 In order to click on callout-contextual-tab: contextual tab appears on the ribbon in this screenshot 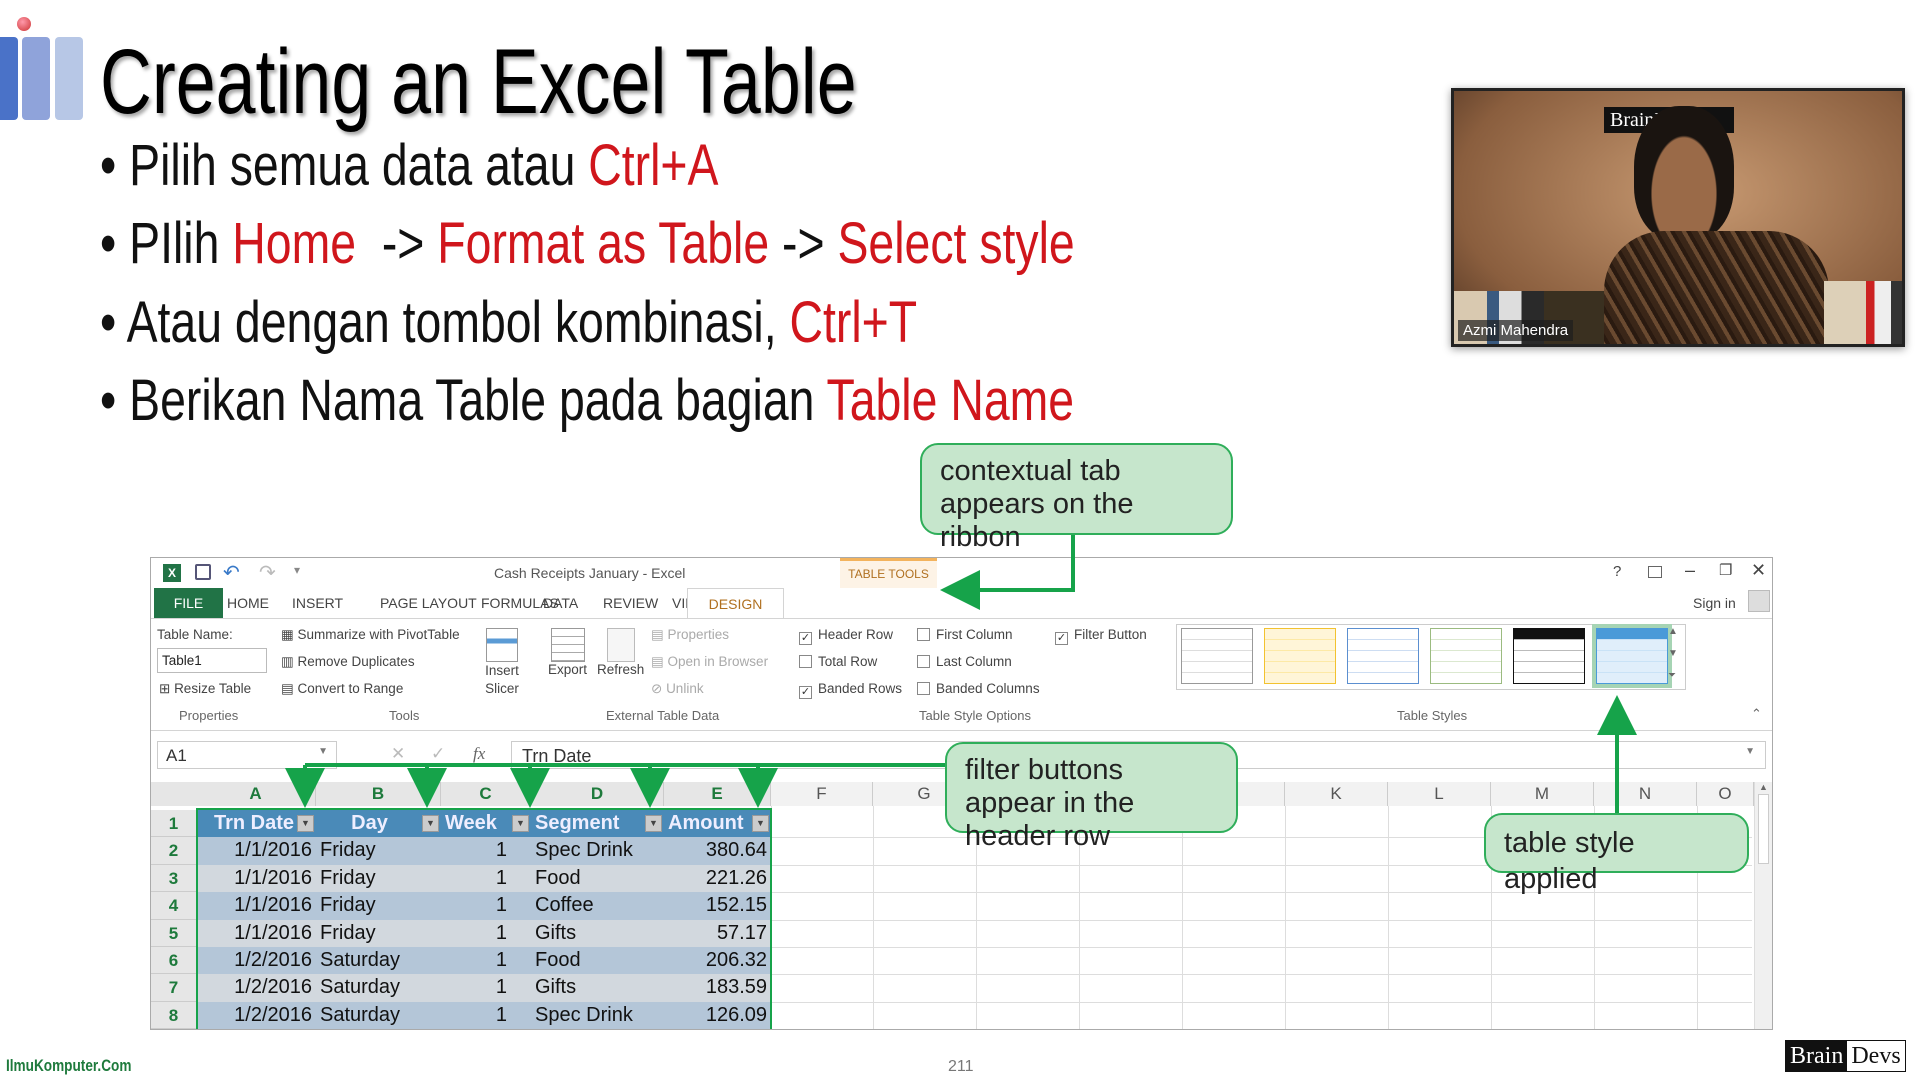, I will do `click(1076, 498)`.